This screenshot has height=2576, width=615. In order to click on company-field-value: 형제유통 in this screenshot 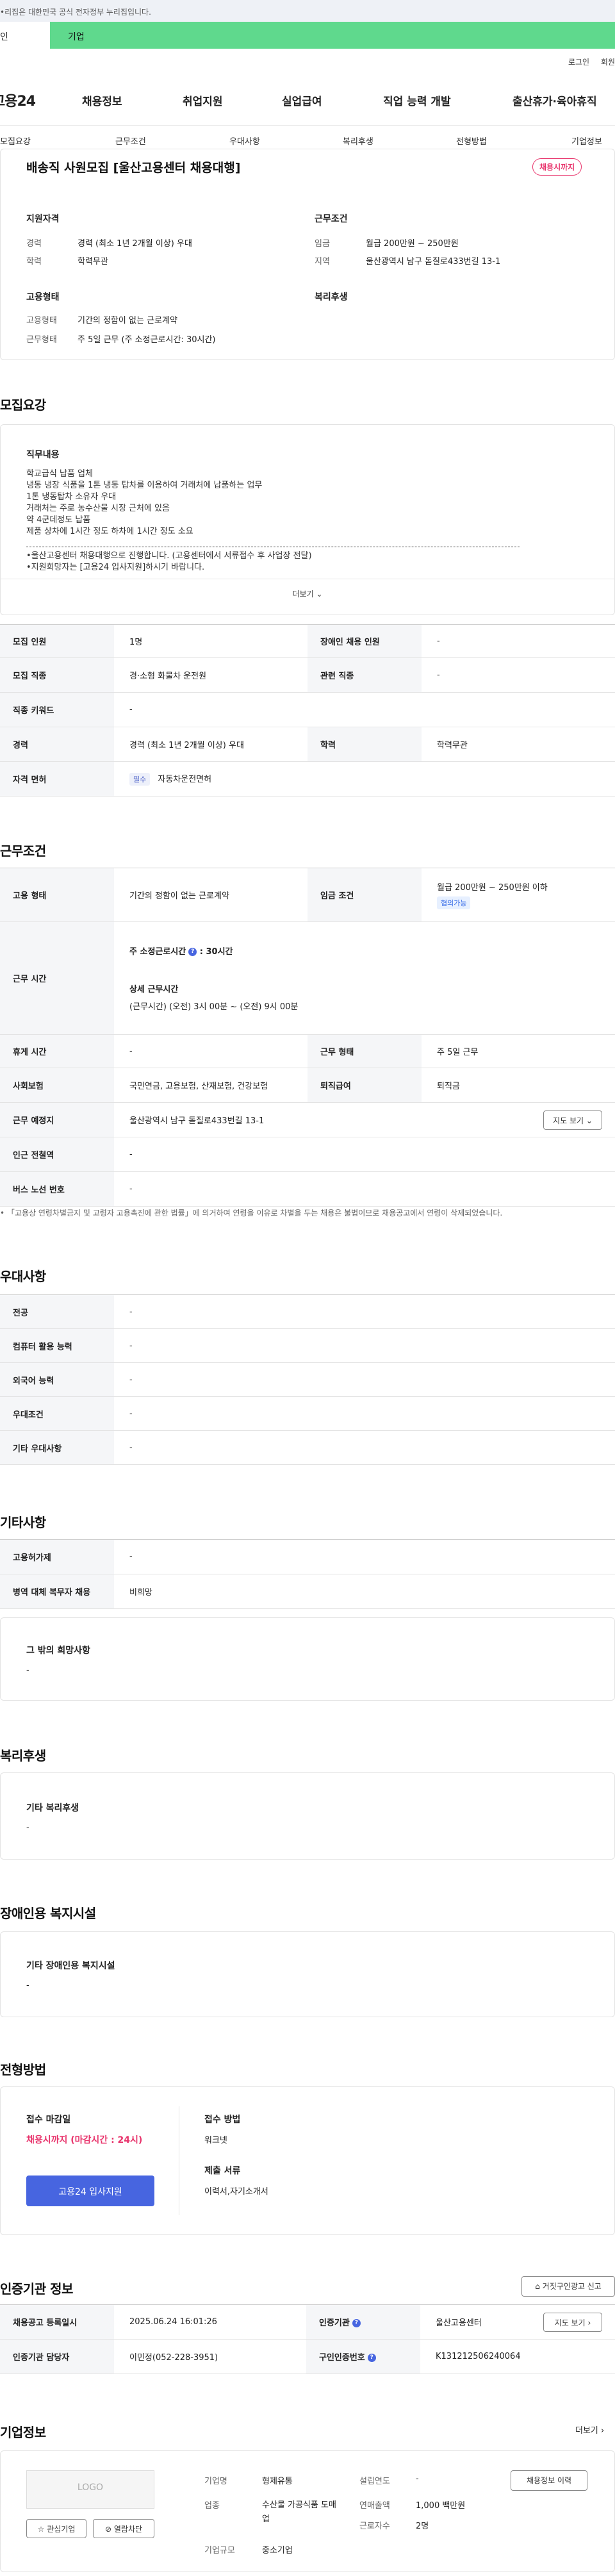, I will do `click(277, 2481)`.